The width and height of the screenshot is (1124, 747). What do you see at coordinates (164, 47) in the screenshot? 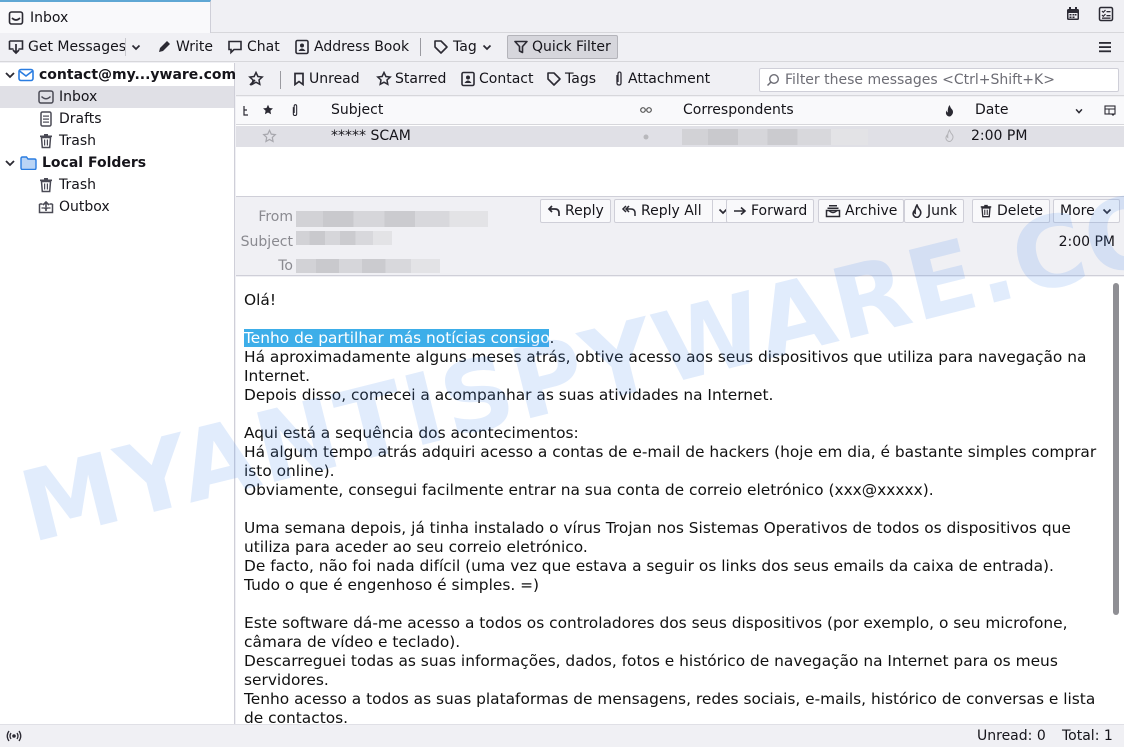
I see `pencil-icon` at bounding box center [164, 47].